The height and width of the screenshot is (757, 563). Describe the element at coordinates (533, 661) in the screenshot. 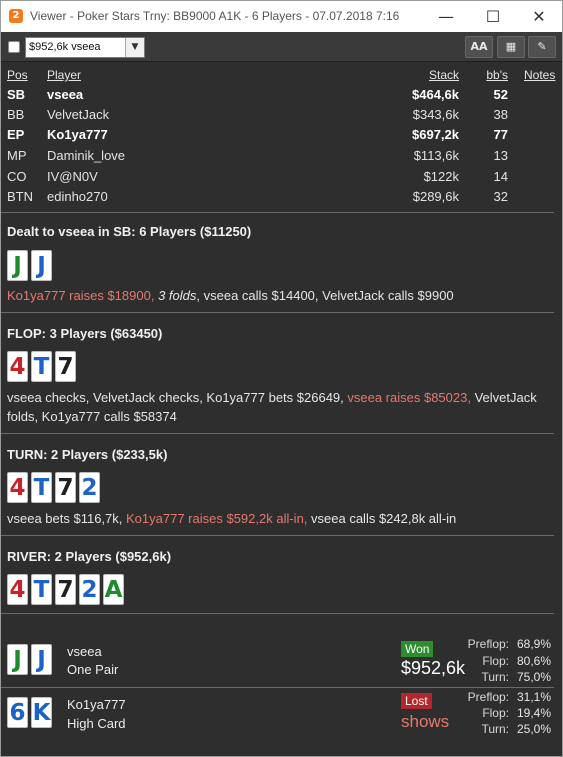

I see `flop-equity: 80,6%` at that location.